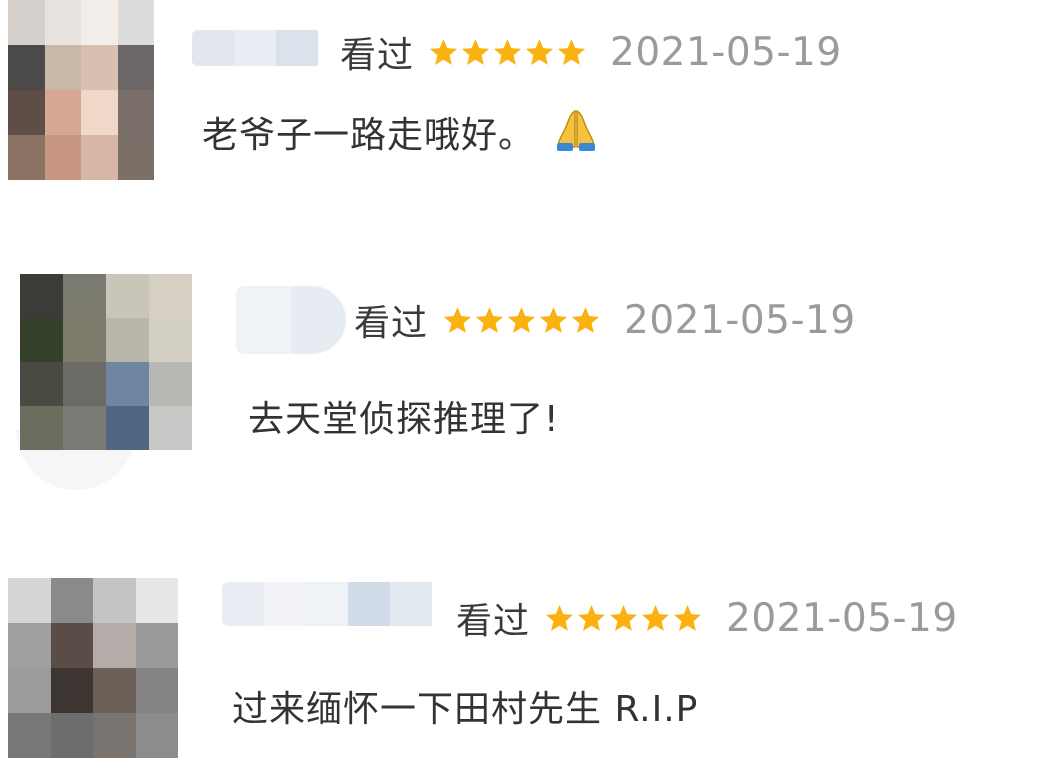  Describe the element at coordinates (576, 130) in the screenshot. I see `folded-hands-icon` at that location.